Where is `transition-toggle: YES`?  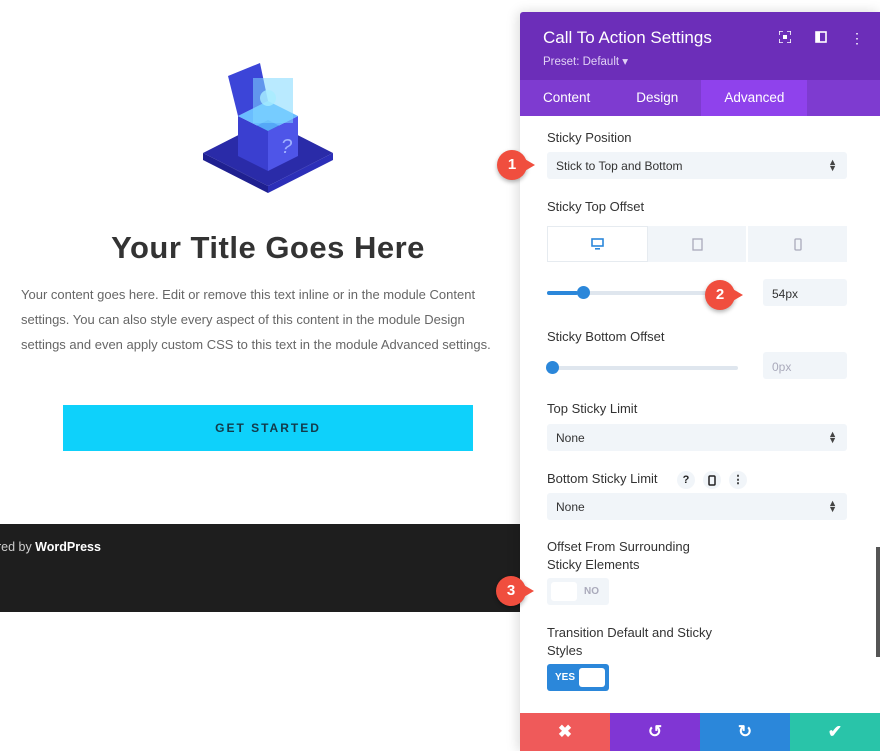
transition-toggle: YES is located at coordinates (578, 677).